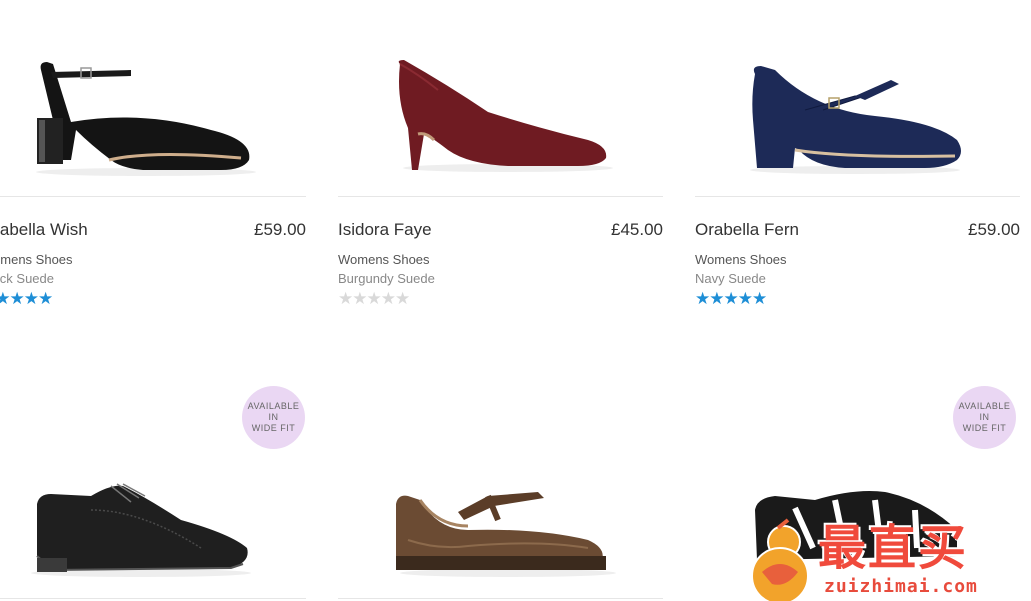 This screenshot has height=601, width=1031. I want to click on watermark: 最直买 zuizhimai.com, so click(886, 559).